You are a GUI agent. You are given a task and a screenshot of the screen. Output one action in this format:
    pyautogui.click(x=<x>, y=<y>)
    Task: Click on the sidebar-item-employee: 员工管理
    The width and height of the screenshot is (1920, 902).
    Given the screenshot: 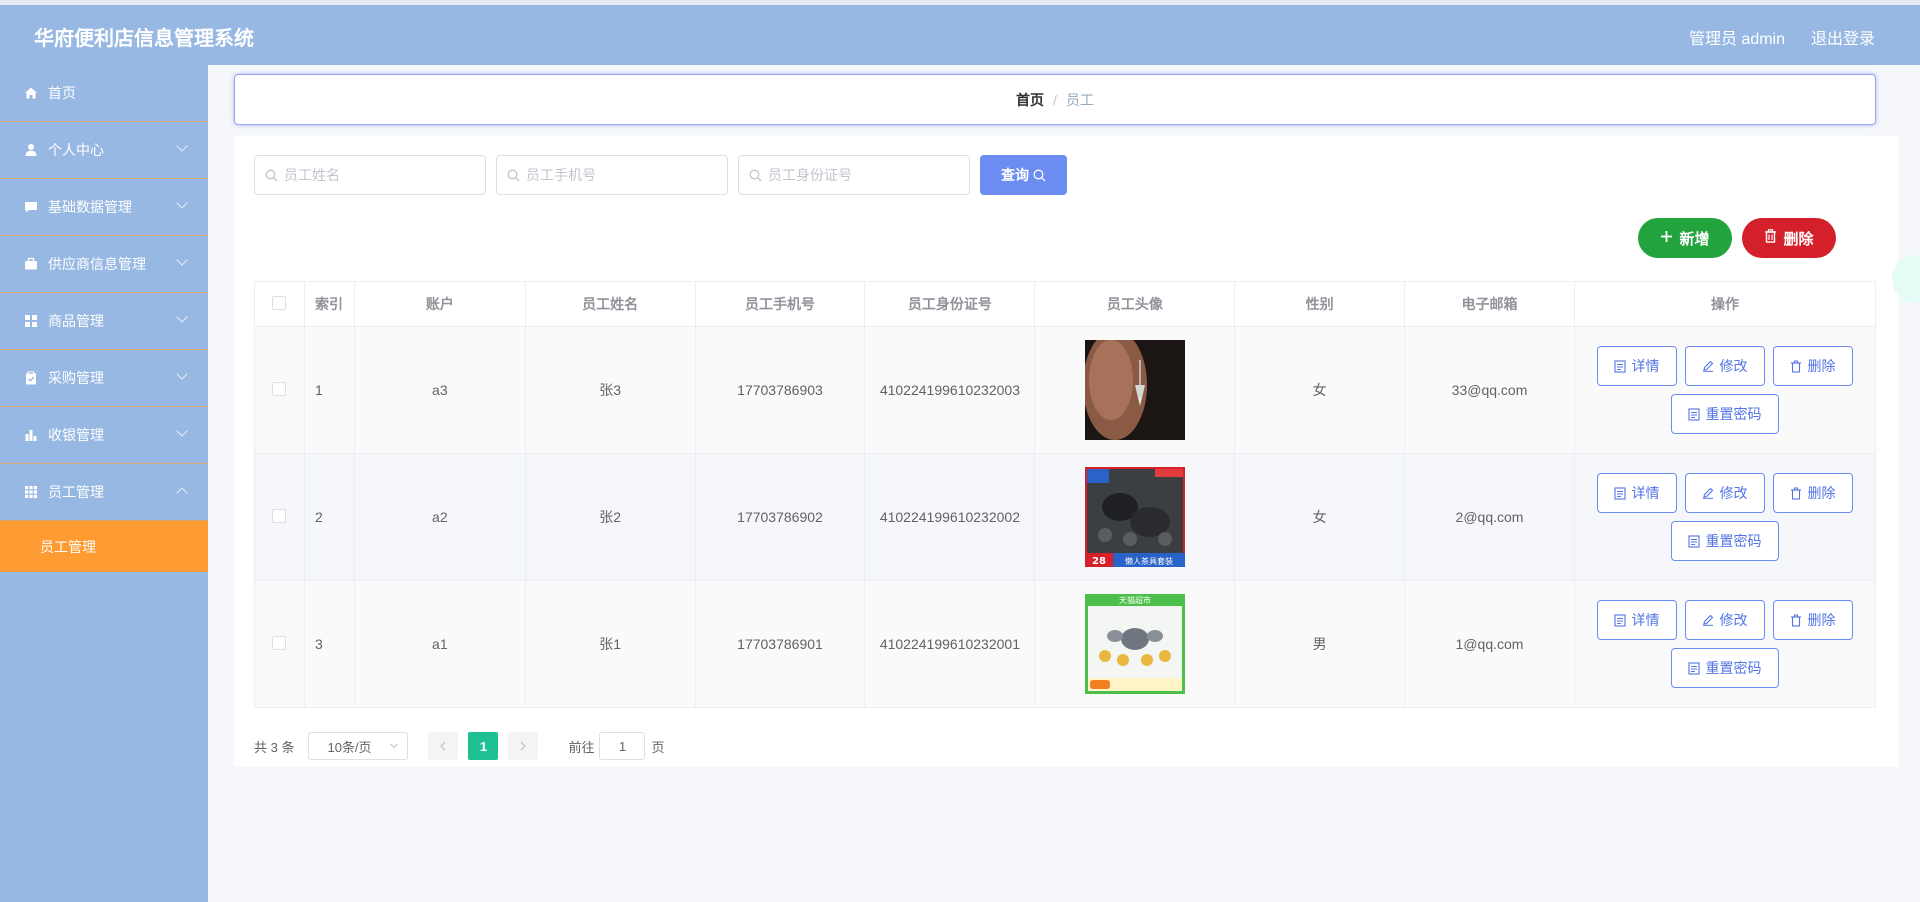 What is the action you would take?
    pyautogui.click(x=104, y=492)
    